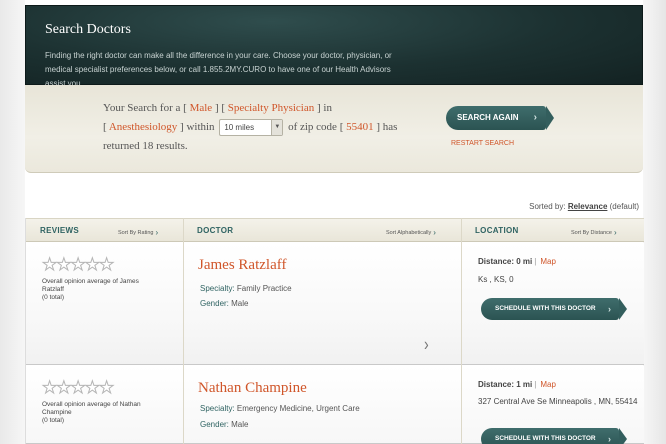  What do you see at coordinates (143, 127) in the screenshot?
I see `specialty-link: Anesthesiology` at bounding box center [143, 127].